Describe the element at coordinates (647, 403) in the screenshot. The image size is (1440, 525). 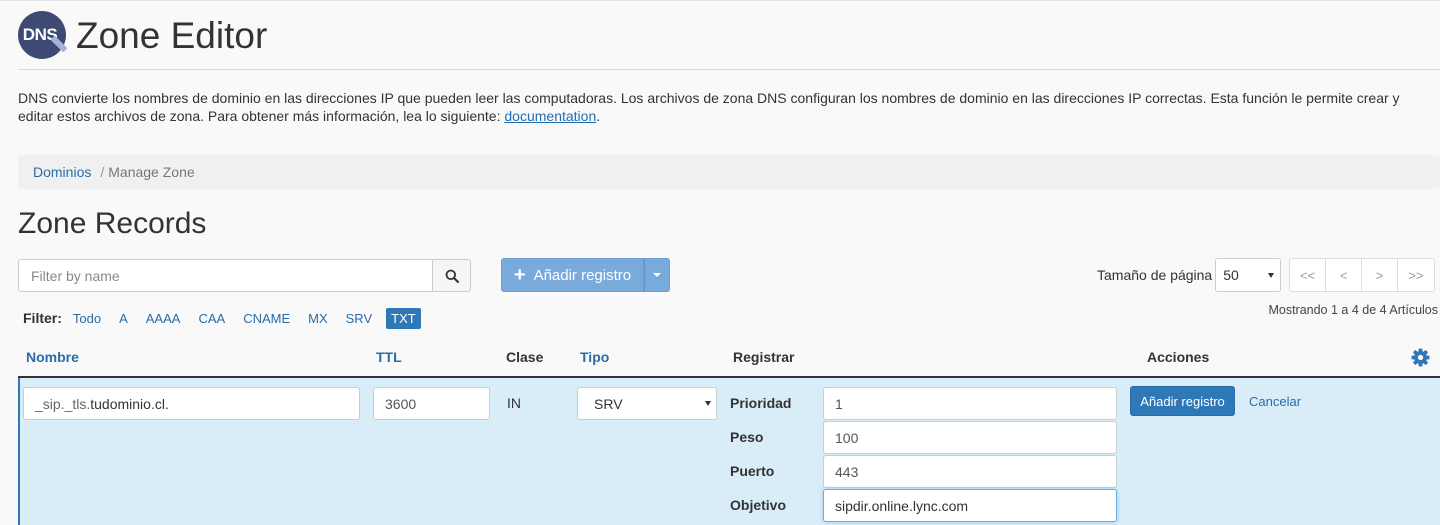
I see `record-type-select: SRV` at that location.